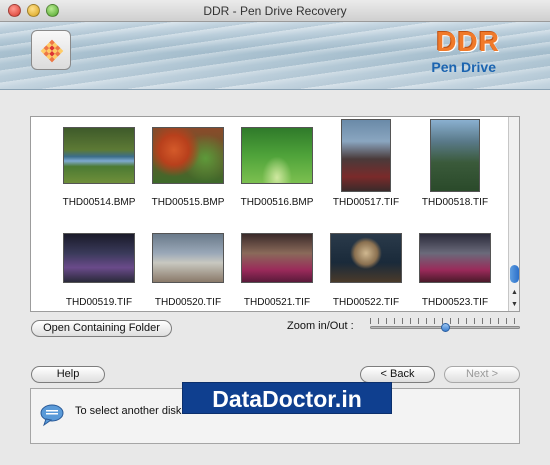 The height and width of the screenshot is (465, 550). I want to click on brand-title: DDR, so click(468, 41).